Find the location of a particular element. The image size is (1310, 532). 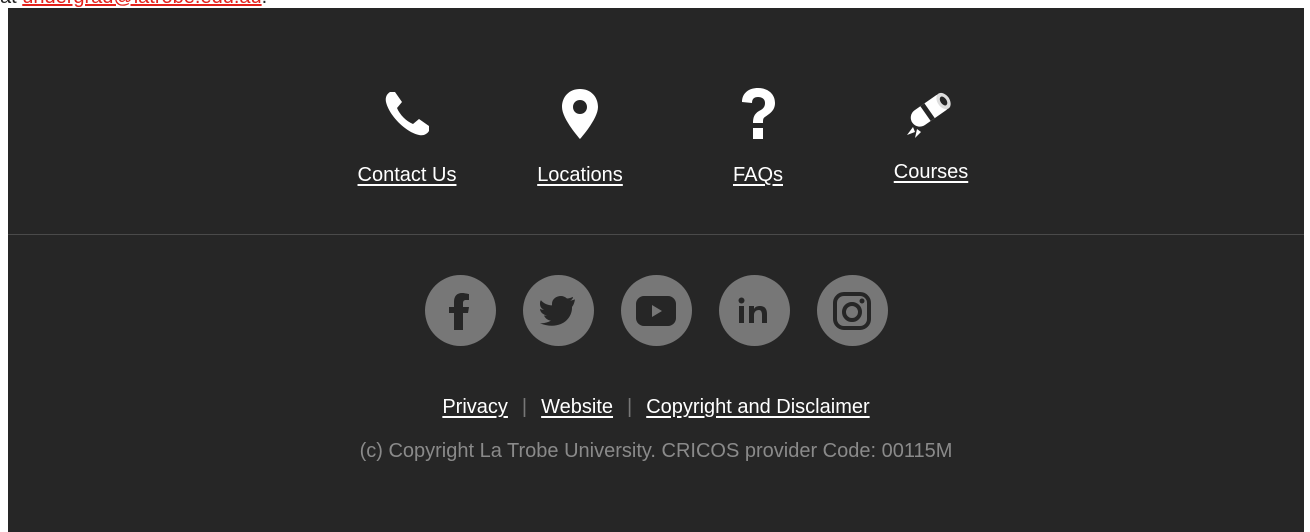

linkedin-icon is located at coordinates (754, 310).